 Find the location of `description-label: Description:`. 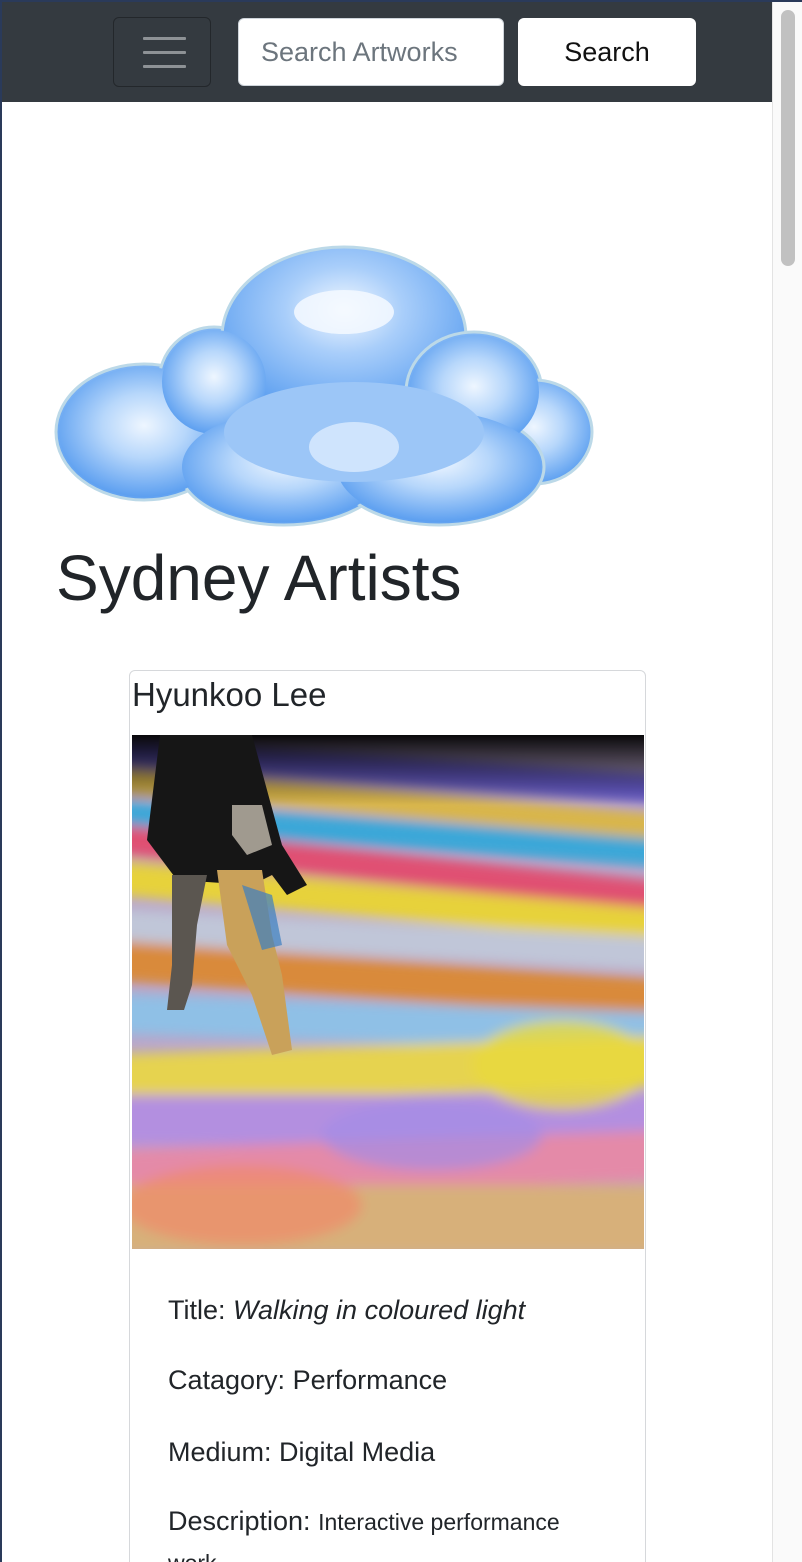

description-label: Description: is located at coordinates (243, 1521).